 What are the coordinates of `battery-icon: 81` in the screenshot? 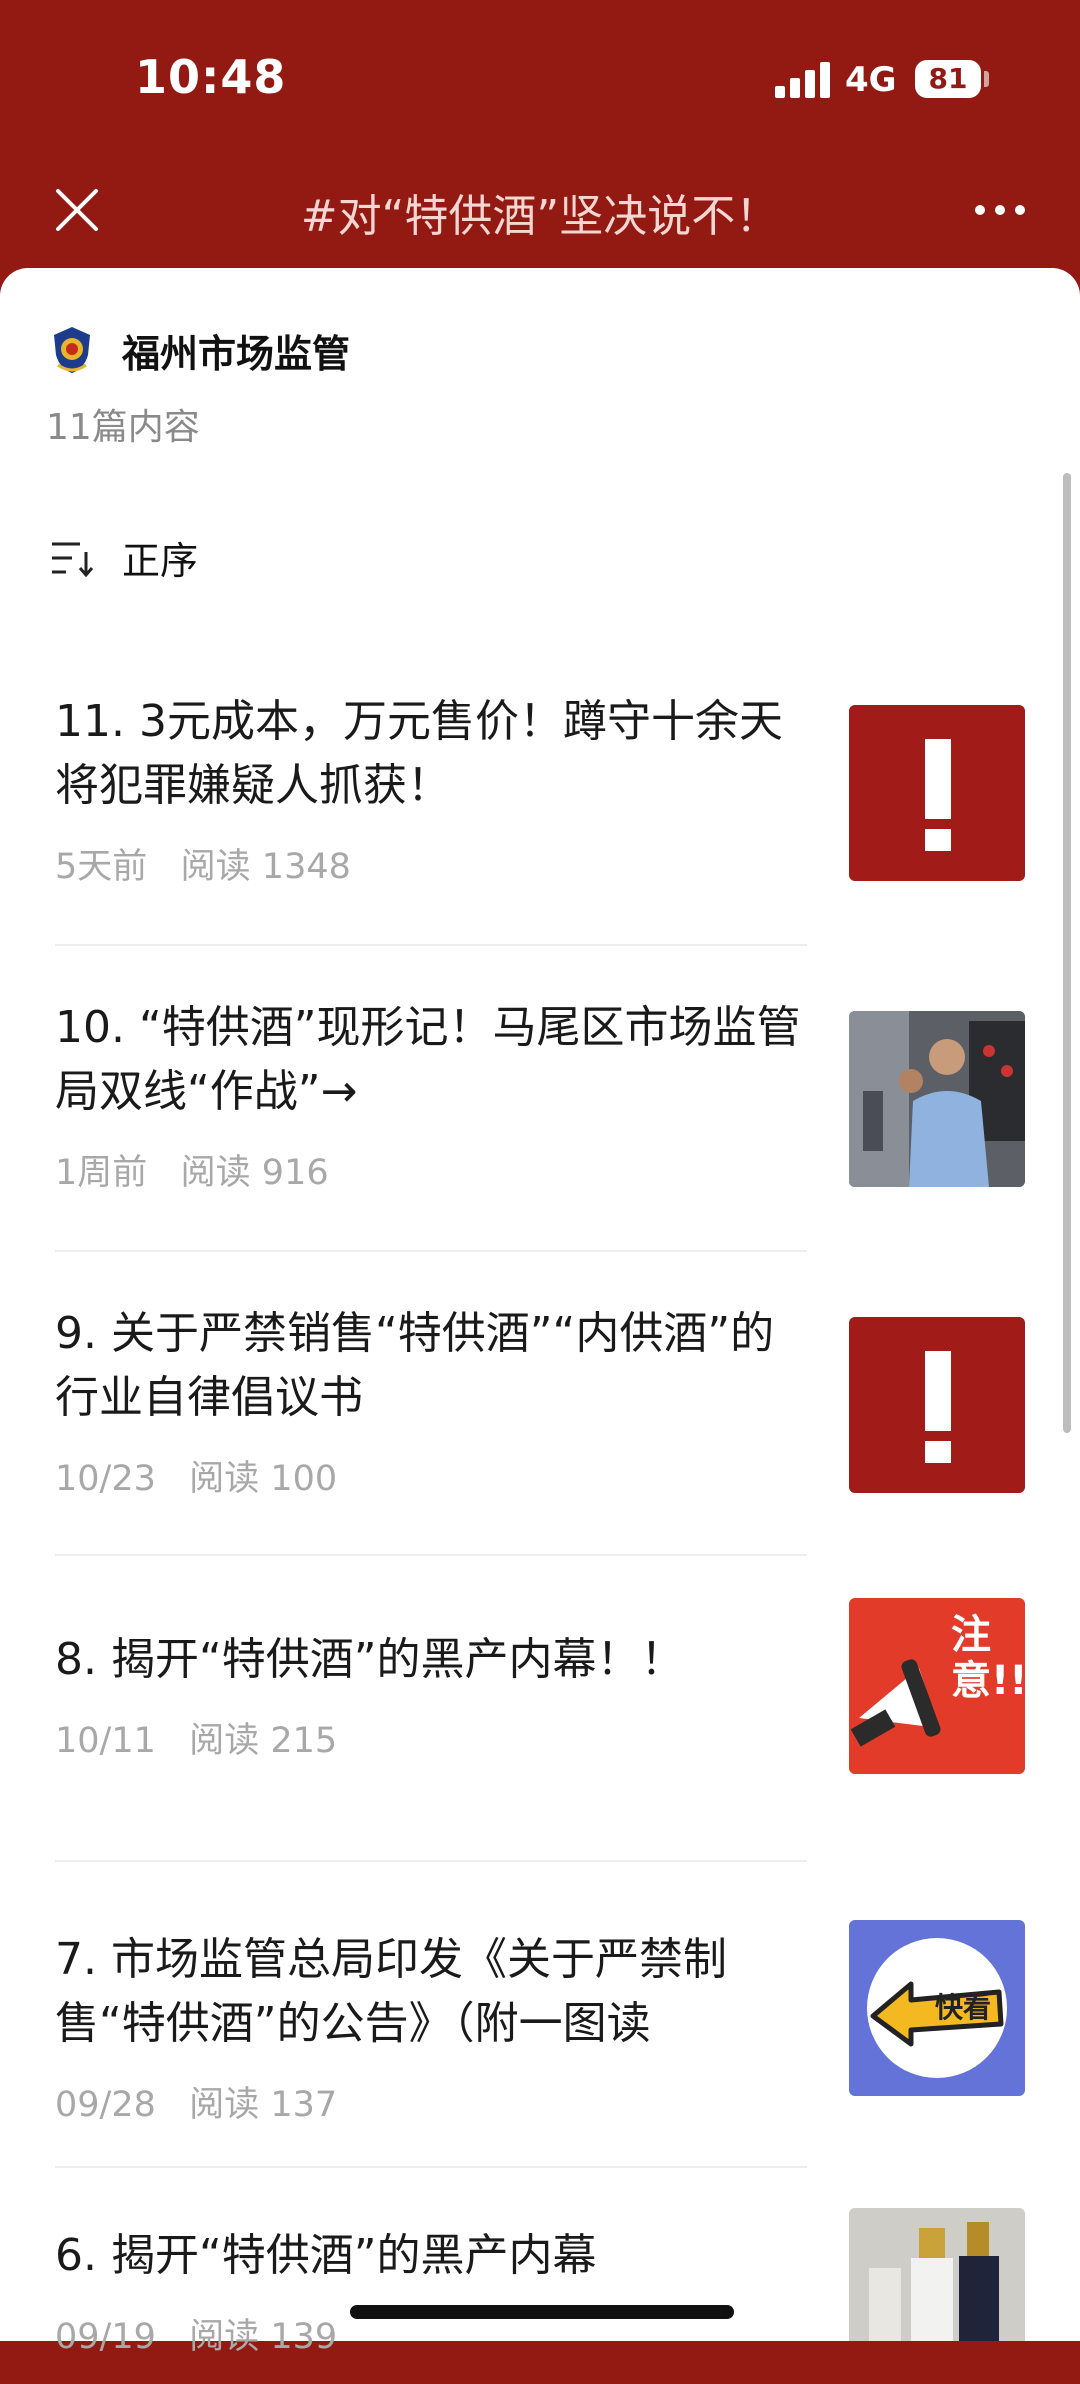 It's located at (948, 79).